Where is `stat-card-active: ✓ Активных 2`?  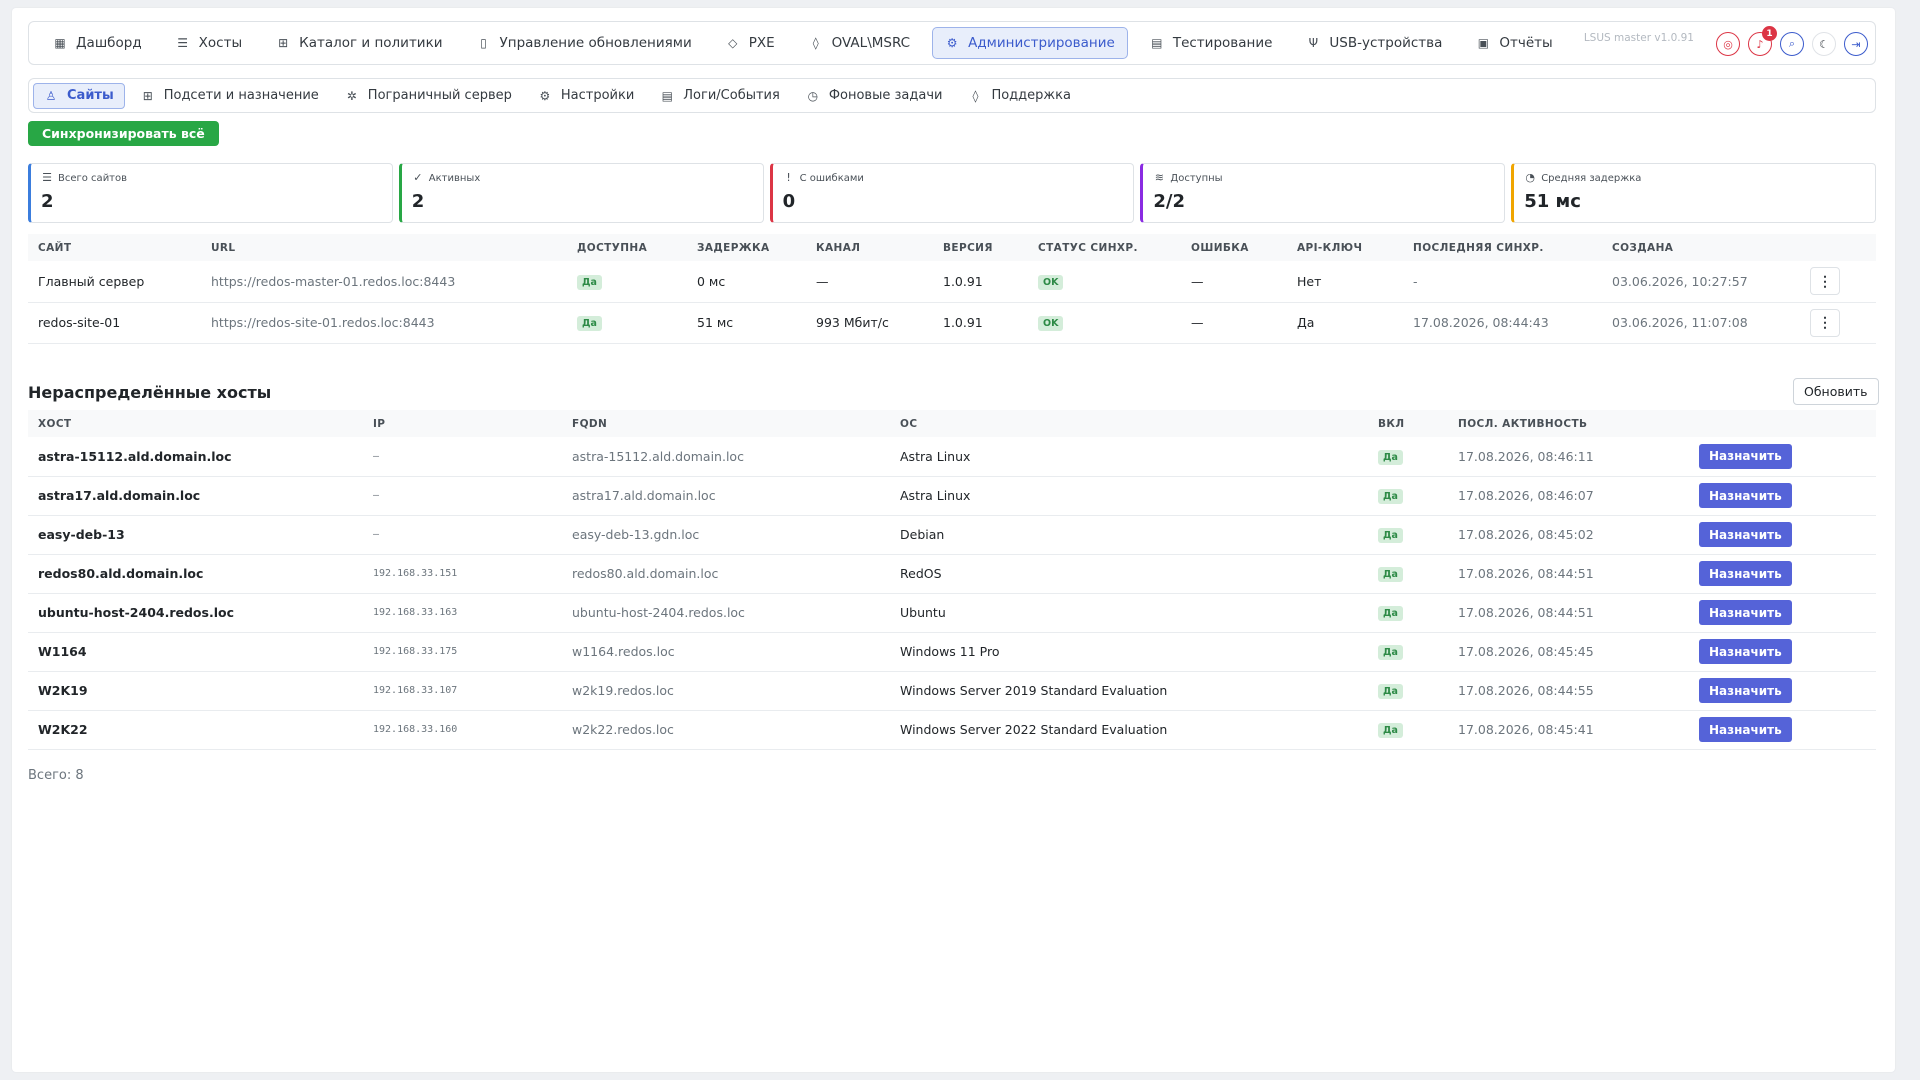 stat-card-active: ✓ Активных 2 is located at coordinates (581, 193).